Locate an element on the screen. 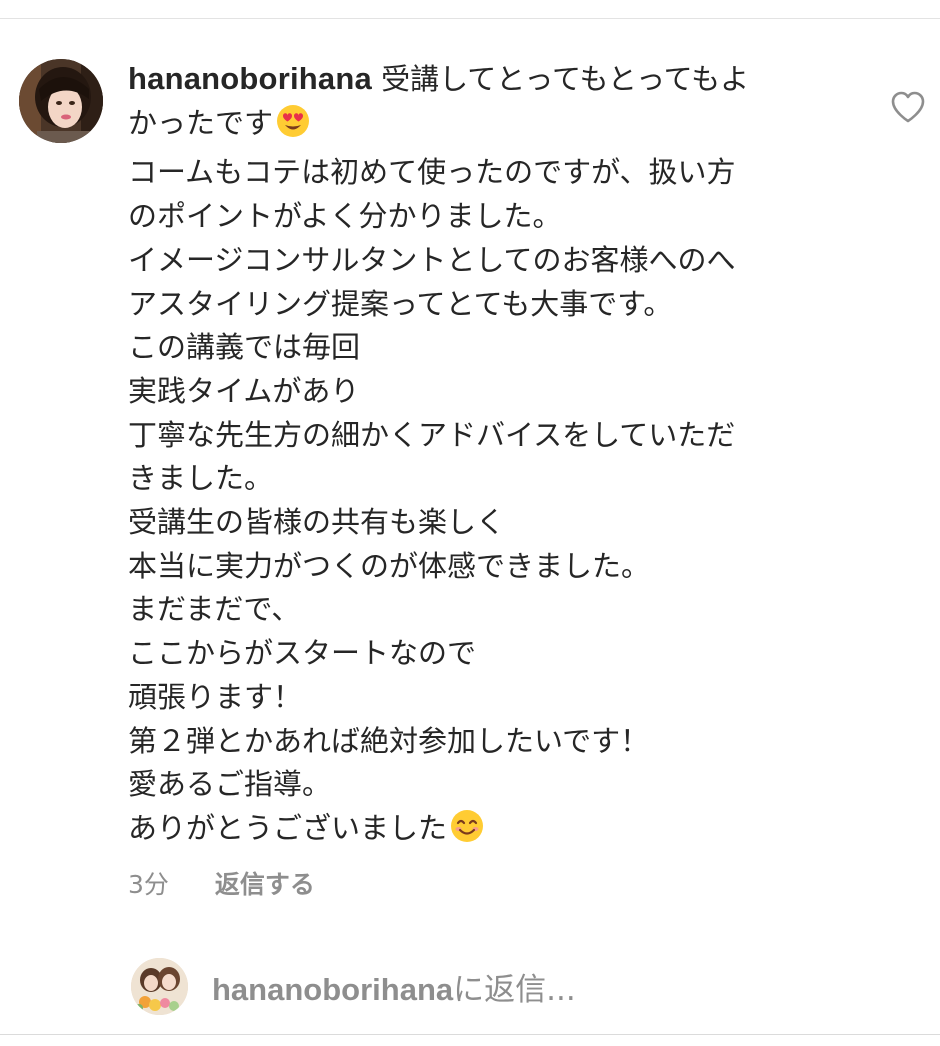  comment-text-line: きました。 is located at coordinates (201, 478).